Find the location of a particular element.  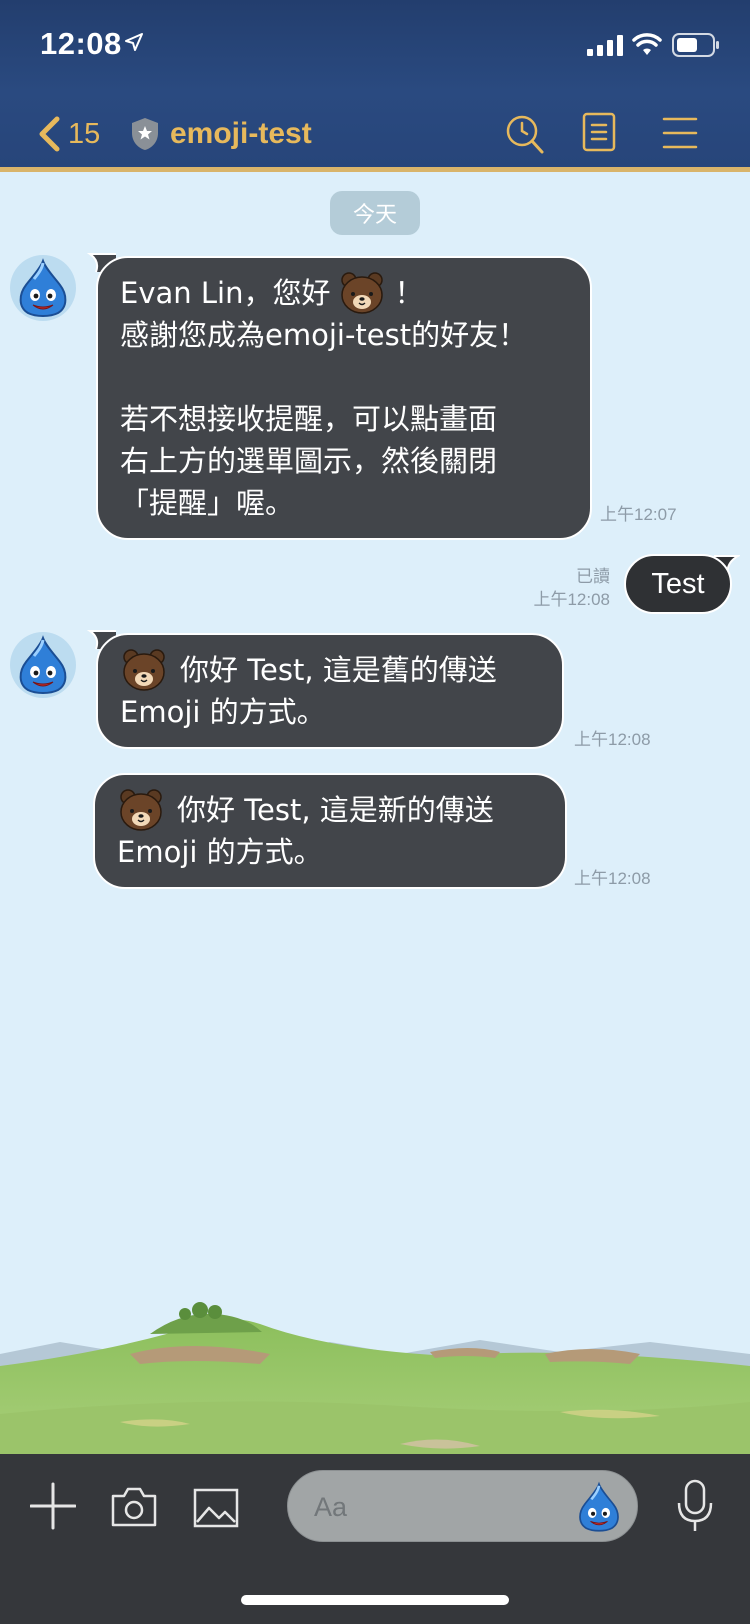

message-input is located at coordinates (449, 1507).